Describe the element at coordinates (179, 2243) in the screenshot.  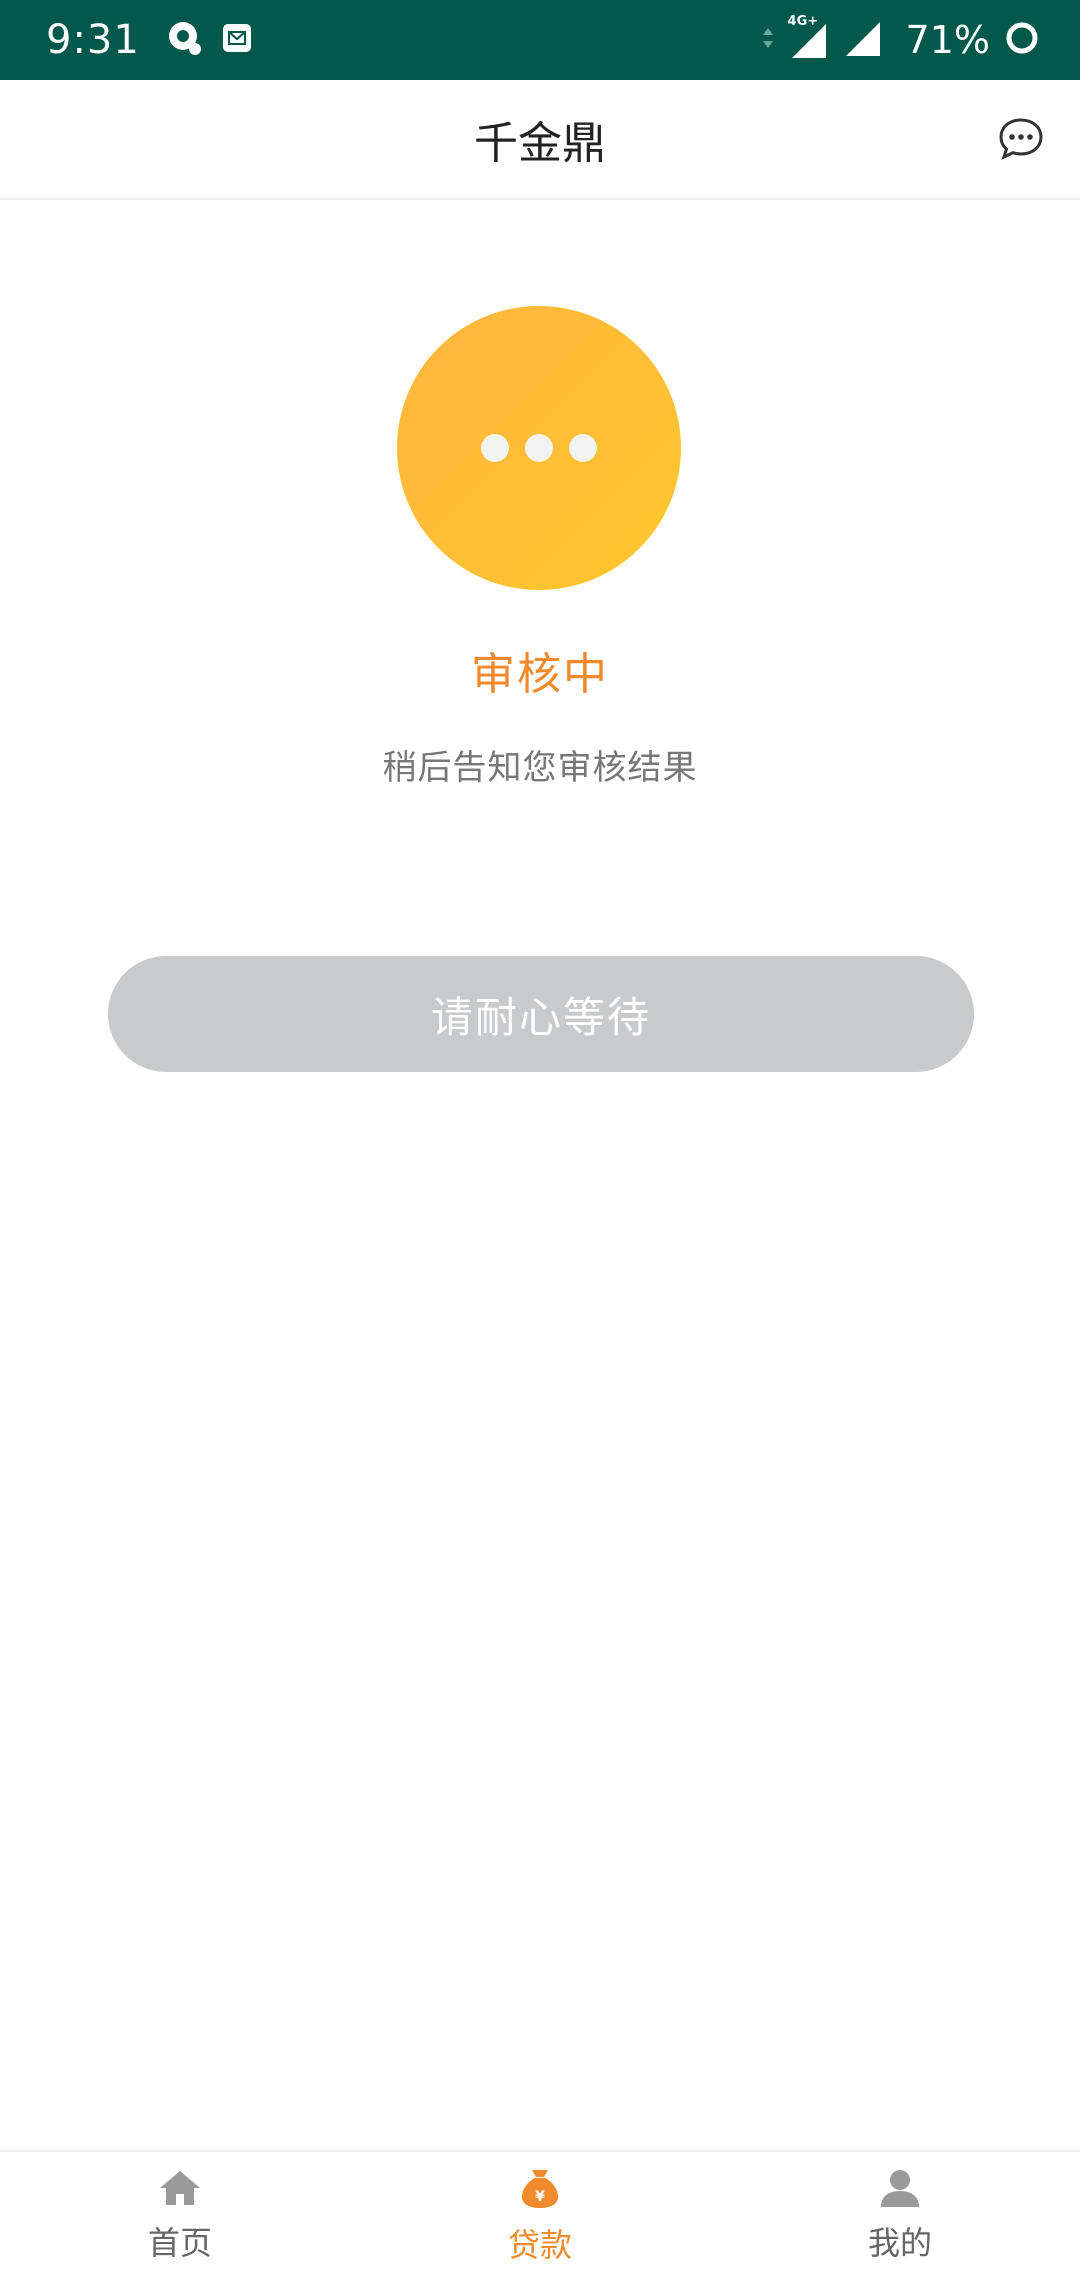
I see `nav-item-label: 首页` at that location.